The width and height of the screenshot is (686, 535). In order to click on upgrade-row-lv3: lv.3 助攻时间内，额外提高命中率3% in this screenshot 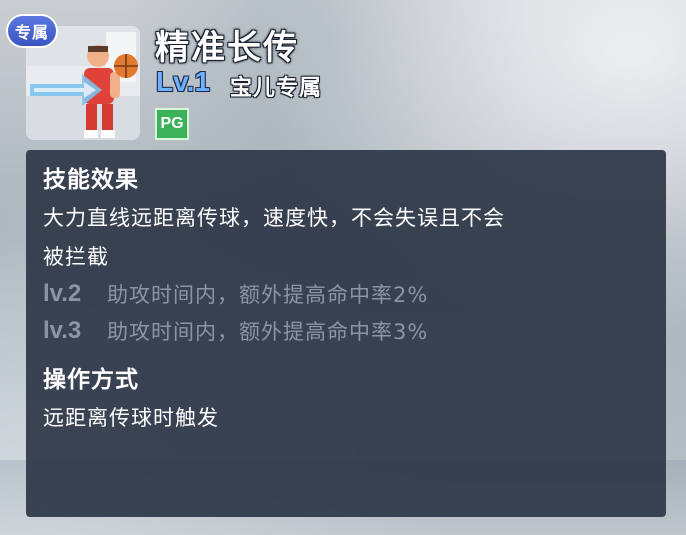, I will do `click(235, 331)`.